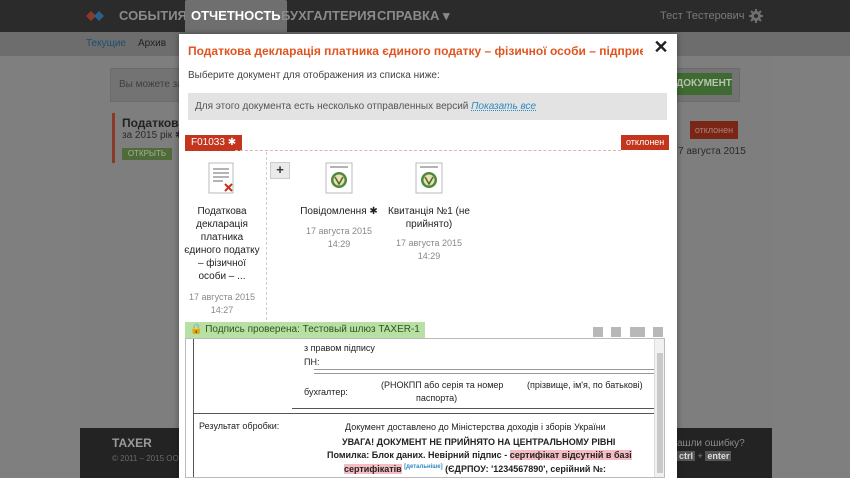 This screenshot has height=478, width=850. What do you see at coordinates (660, 413) in the screenshot?
I see `scrollbar-thumb` at bounding box center [660, 413].